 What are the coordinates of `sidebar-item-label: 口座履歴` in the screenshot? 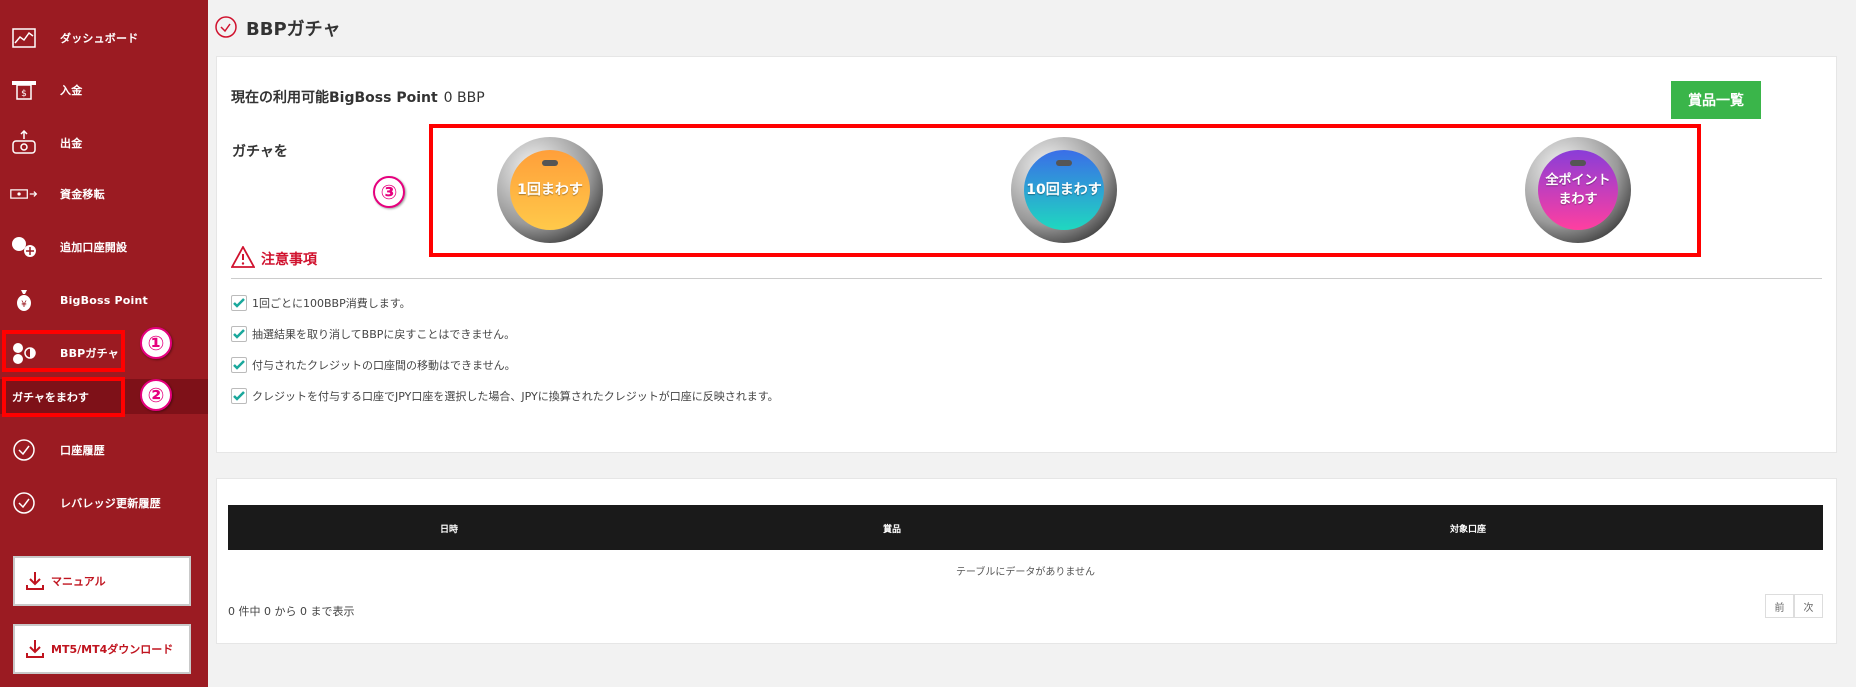 It's located at (82, 450).